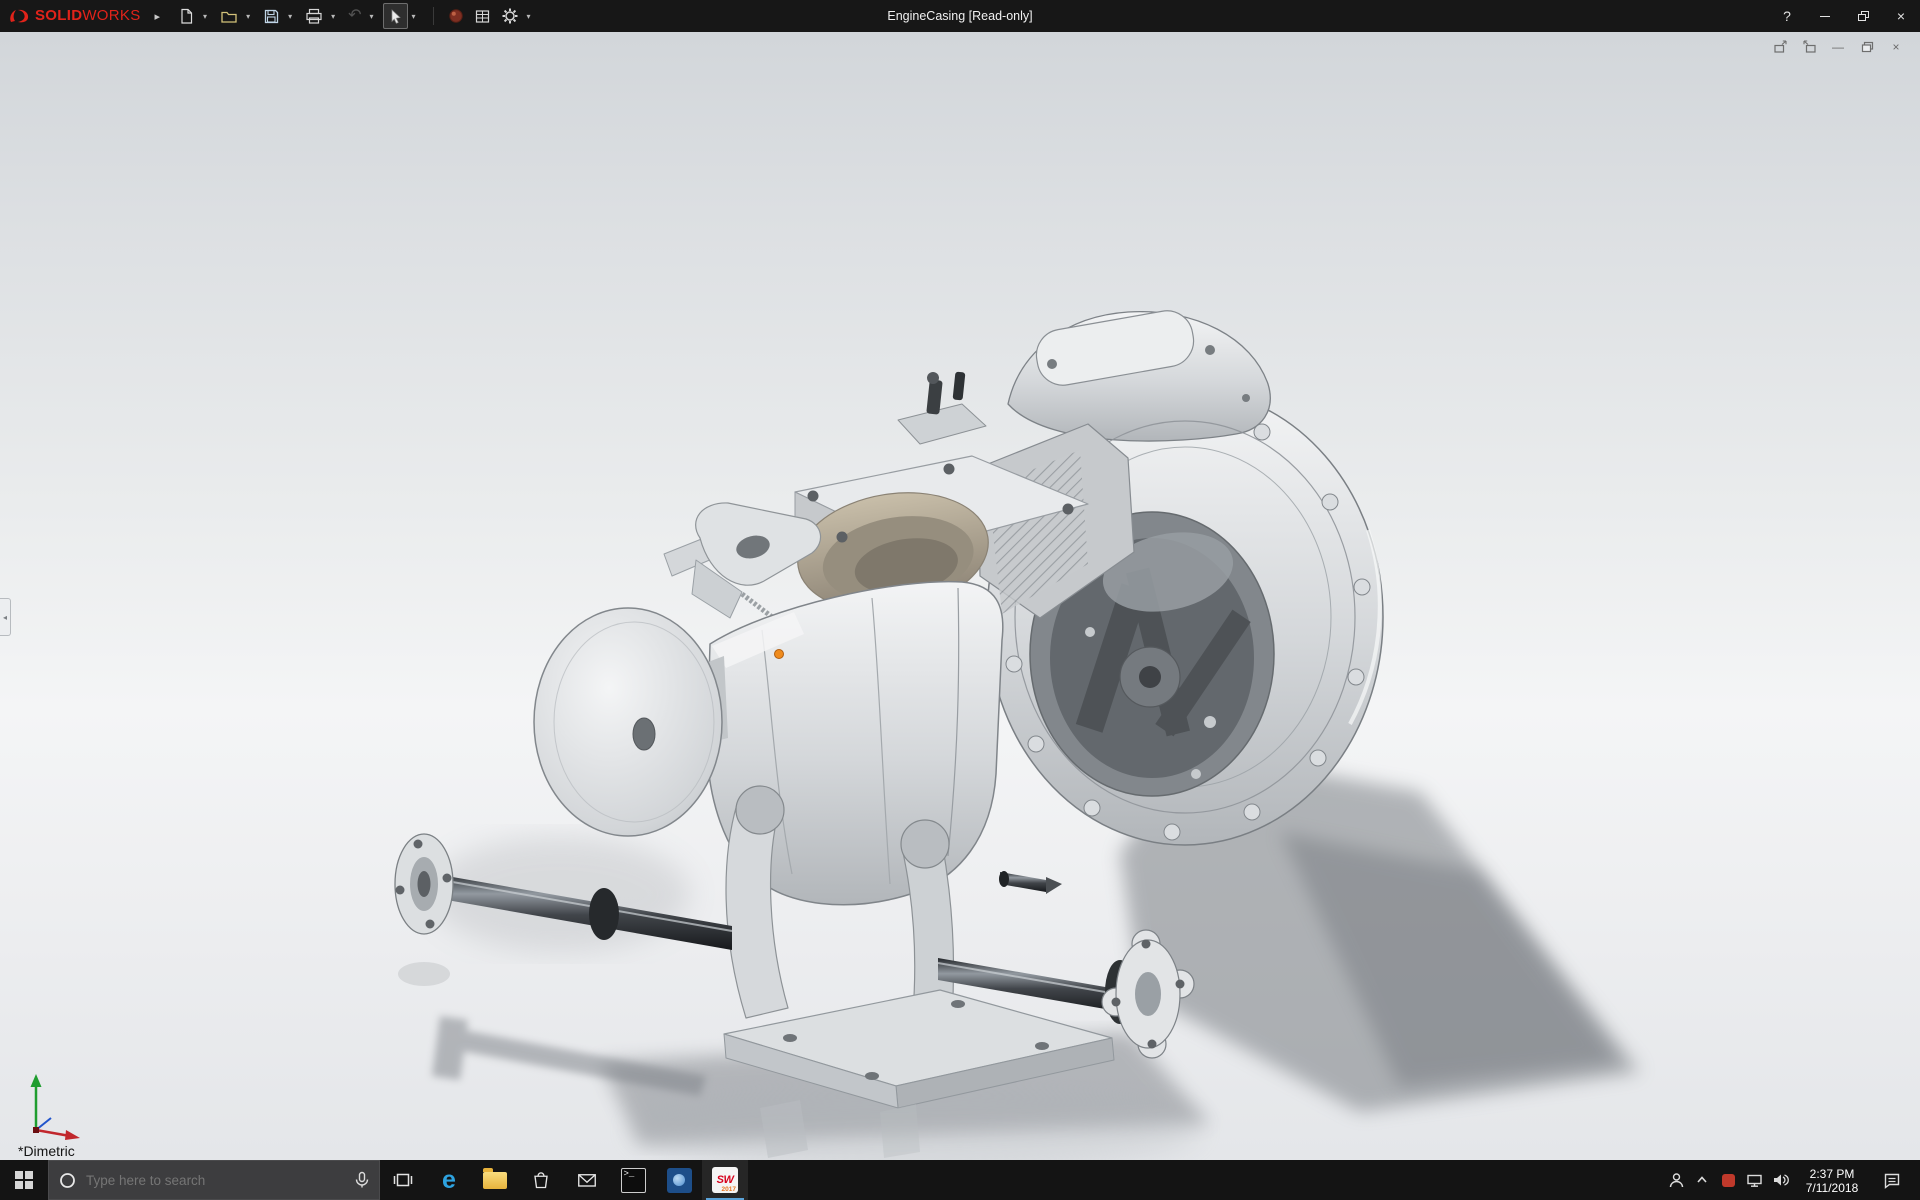 This screenshot has height=1200, width=1920. What do you see at coordinates (630, 722) in the screenshot?
I see `left-disc` at bounding box center [630, 722].